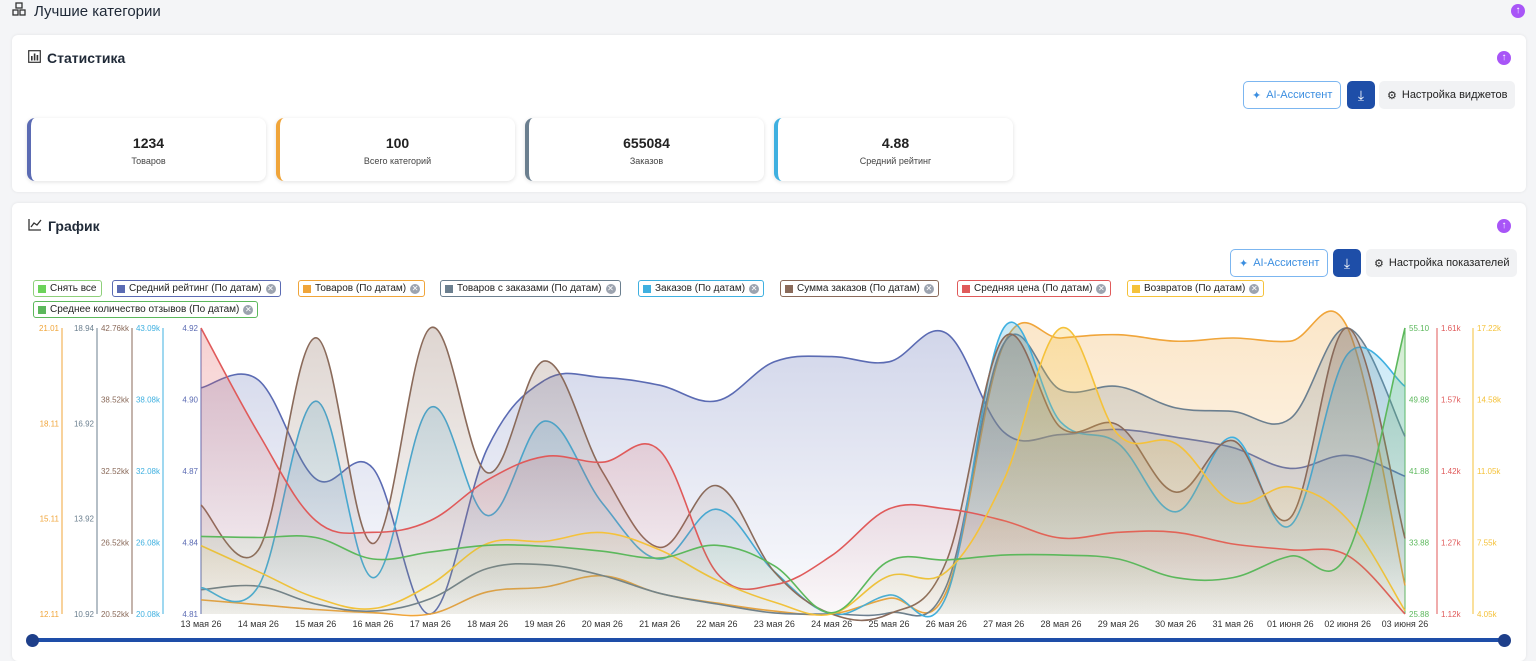 The image size is (1536, 661). I want to click on stats-ai-label: AI-Ассистент, so click(1299, 95).